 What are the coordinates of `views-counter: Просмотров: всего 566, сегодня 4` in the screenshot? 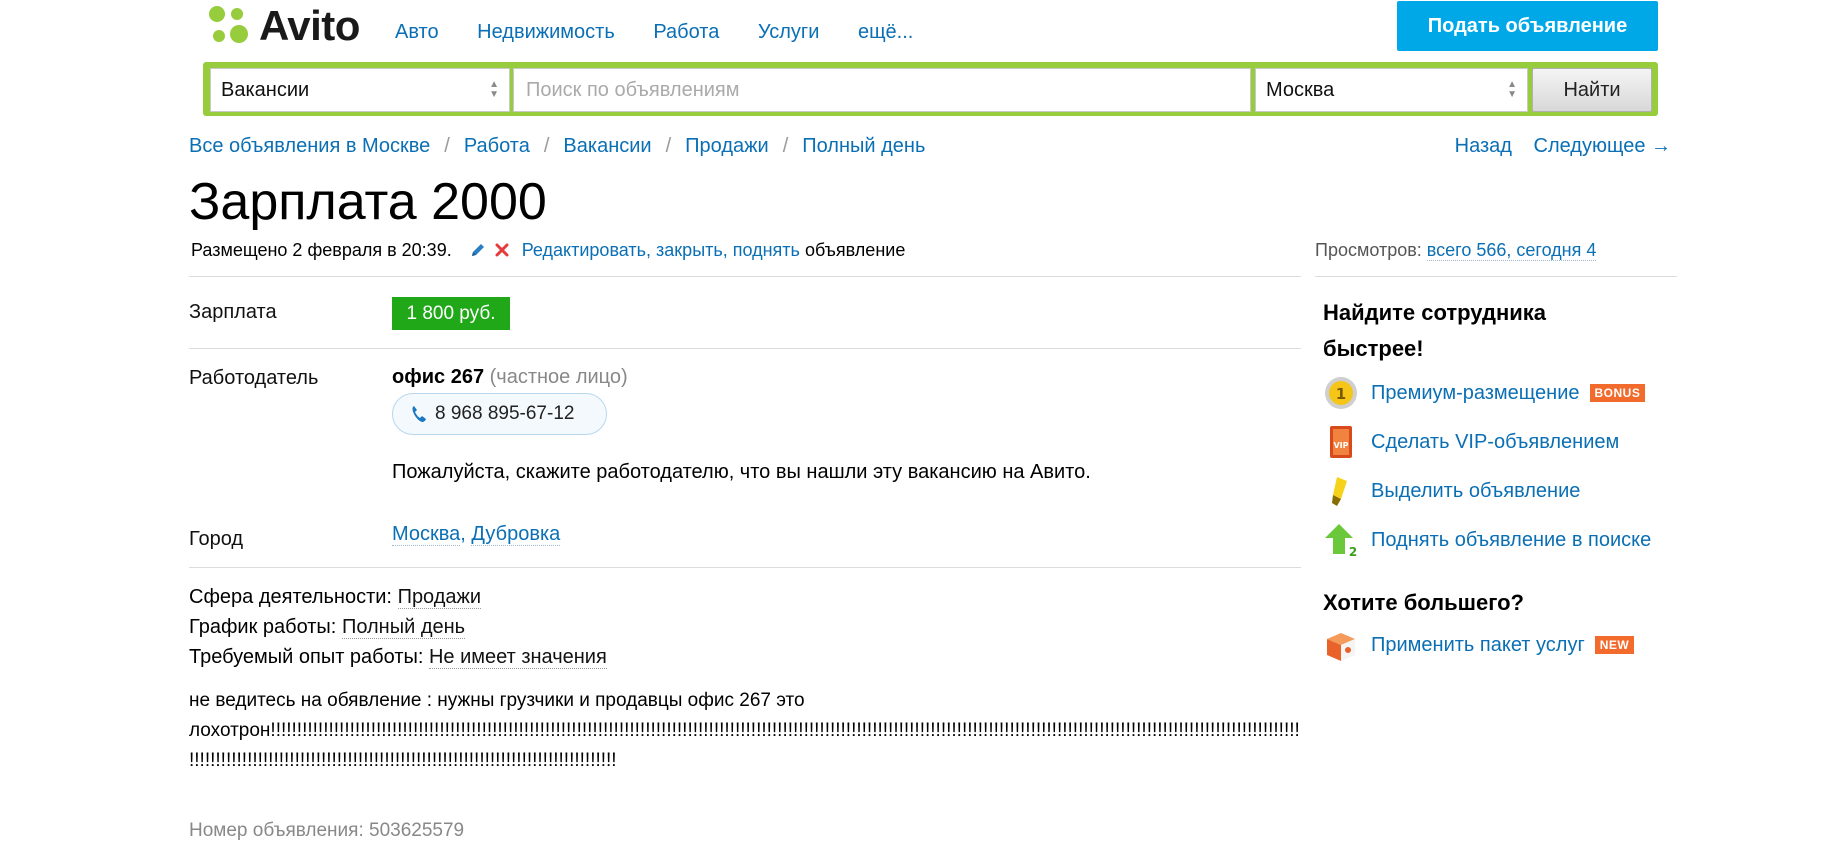 It's located at (1456, 250).